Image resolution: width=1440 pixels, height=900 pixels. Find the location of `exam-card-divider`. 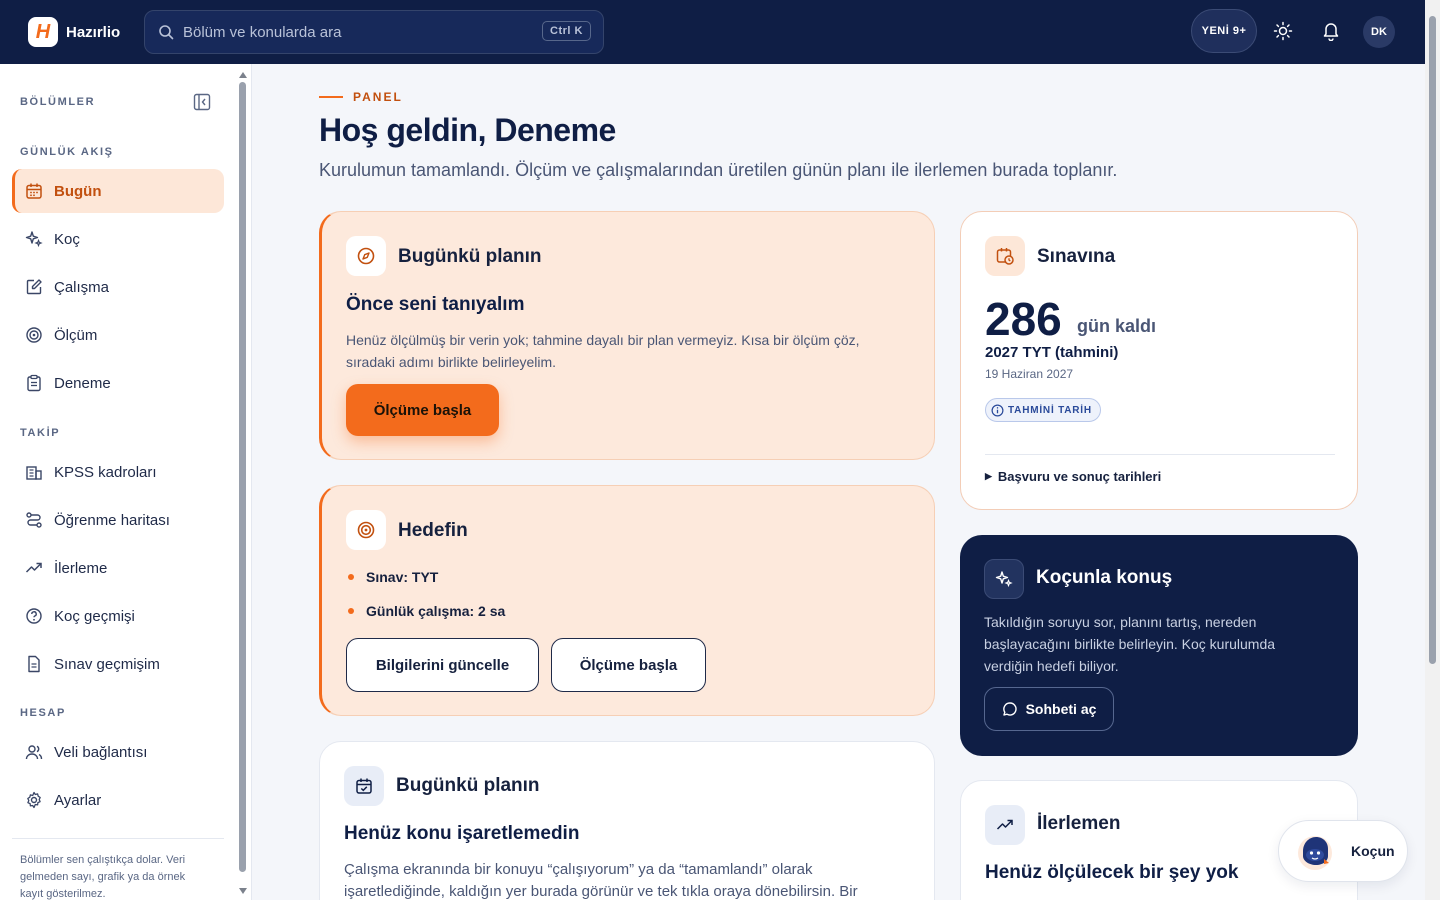

exam-card-divider is located at coordinates (1160, 454).